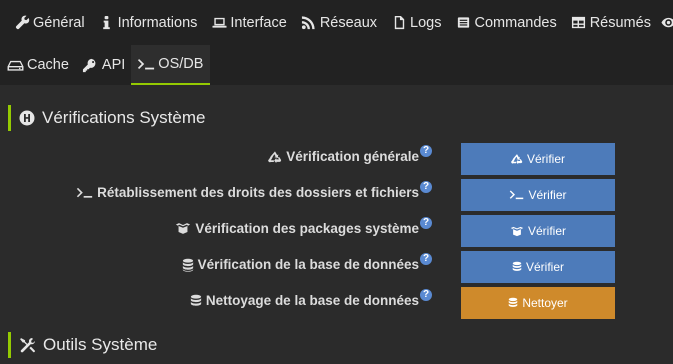  I want to click on verify-general-button-label: Vérifier, so click(545, 159).